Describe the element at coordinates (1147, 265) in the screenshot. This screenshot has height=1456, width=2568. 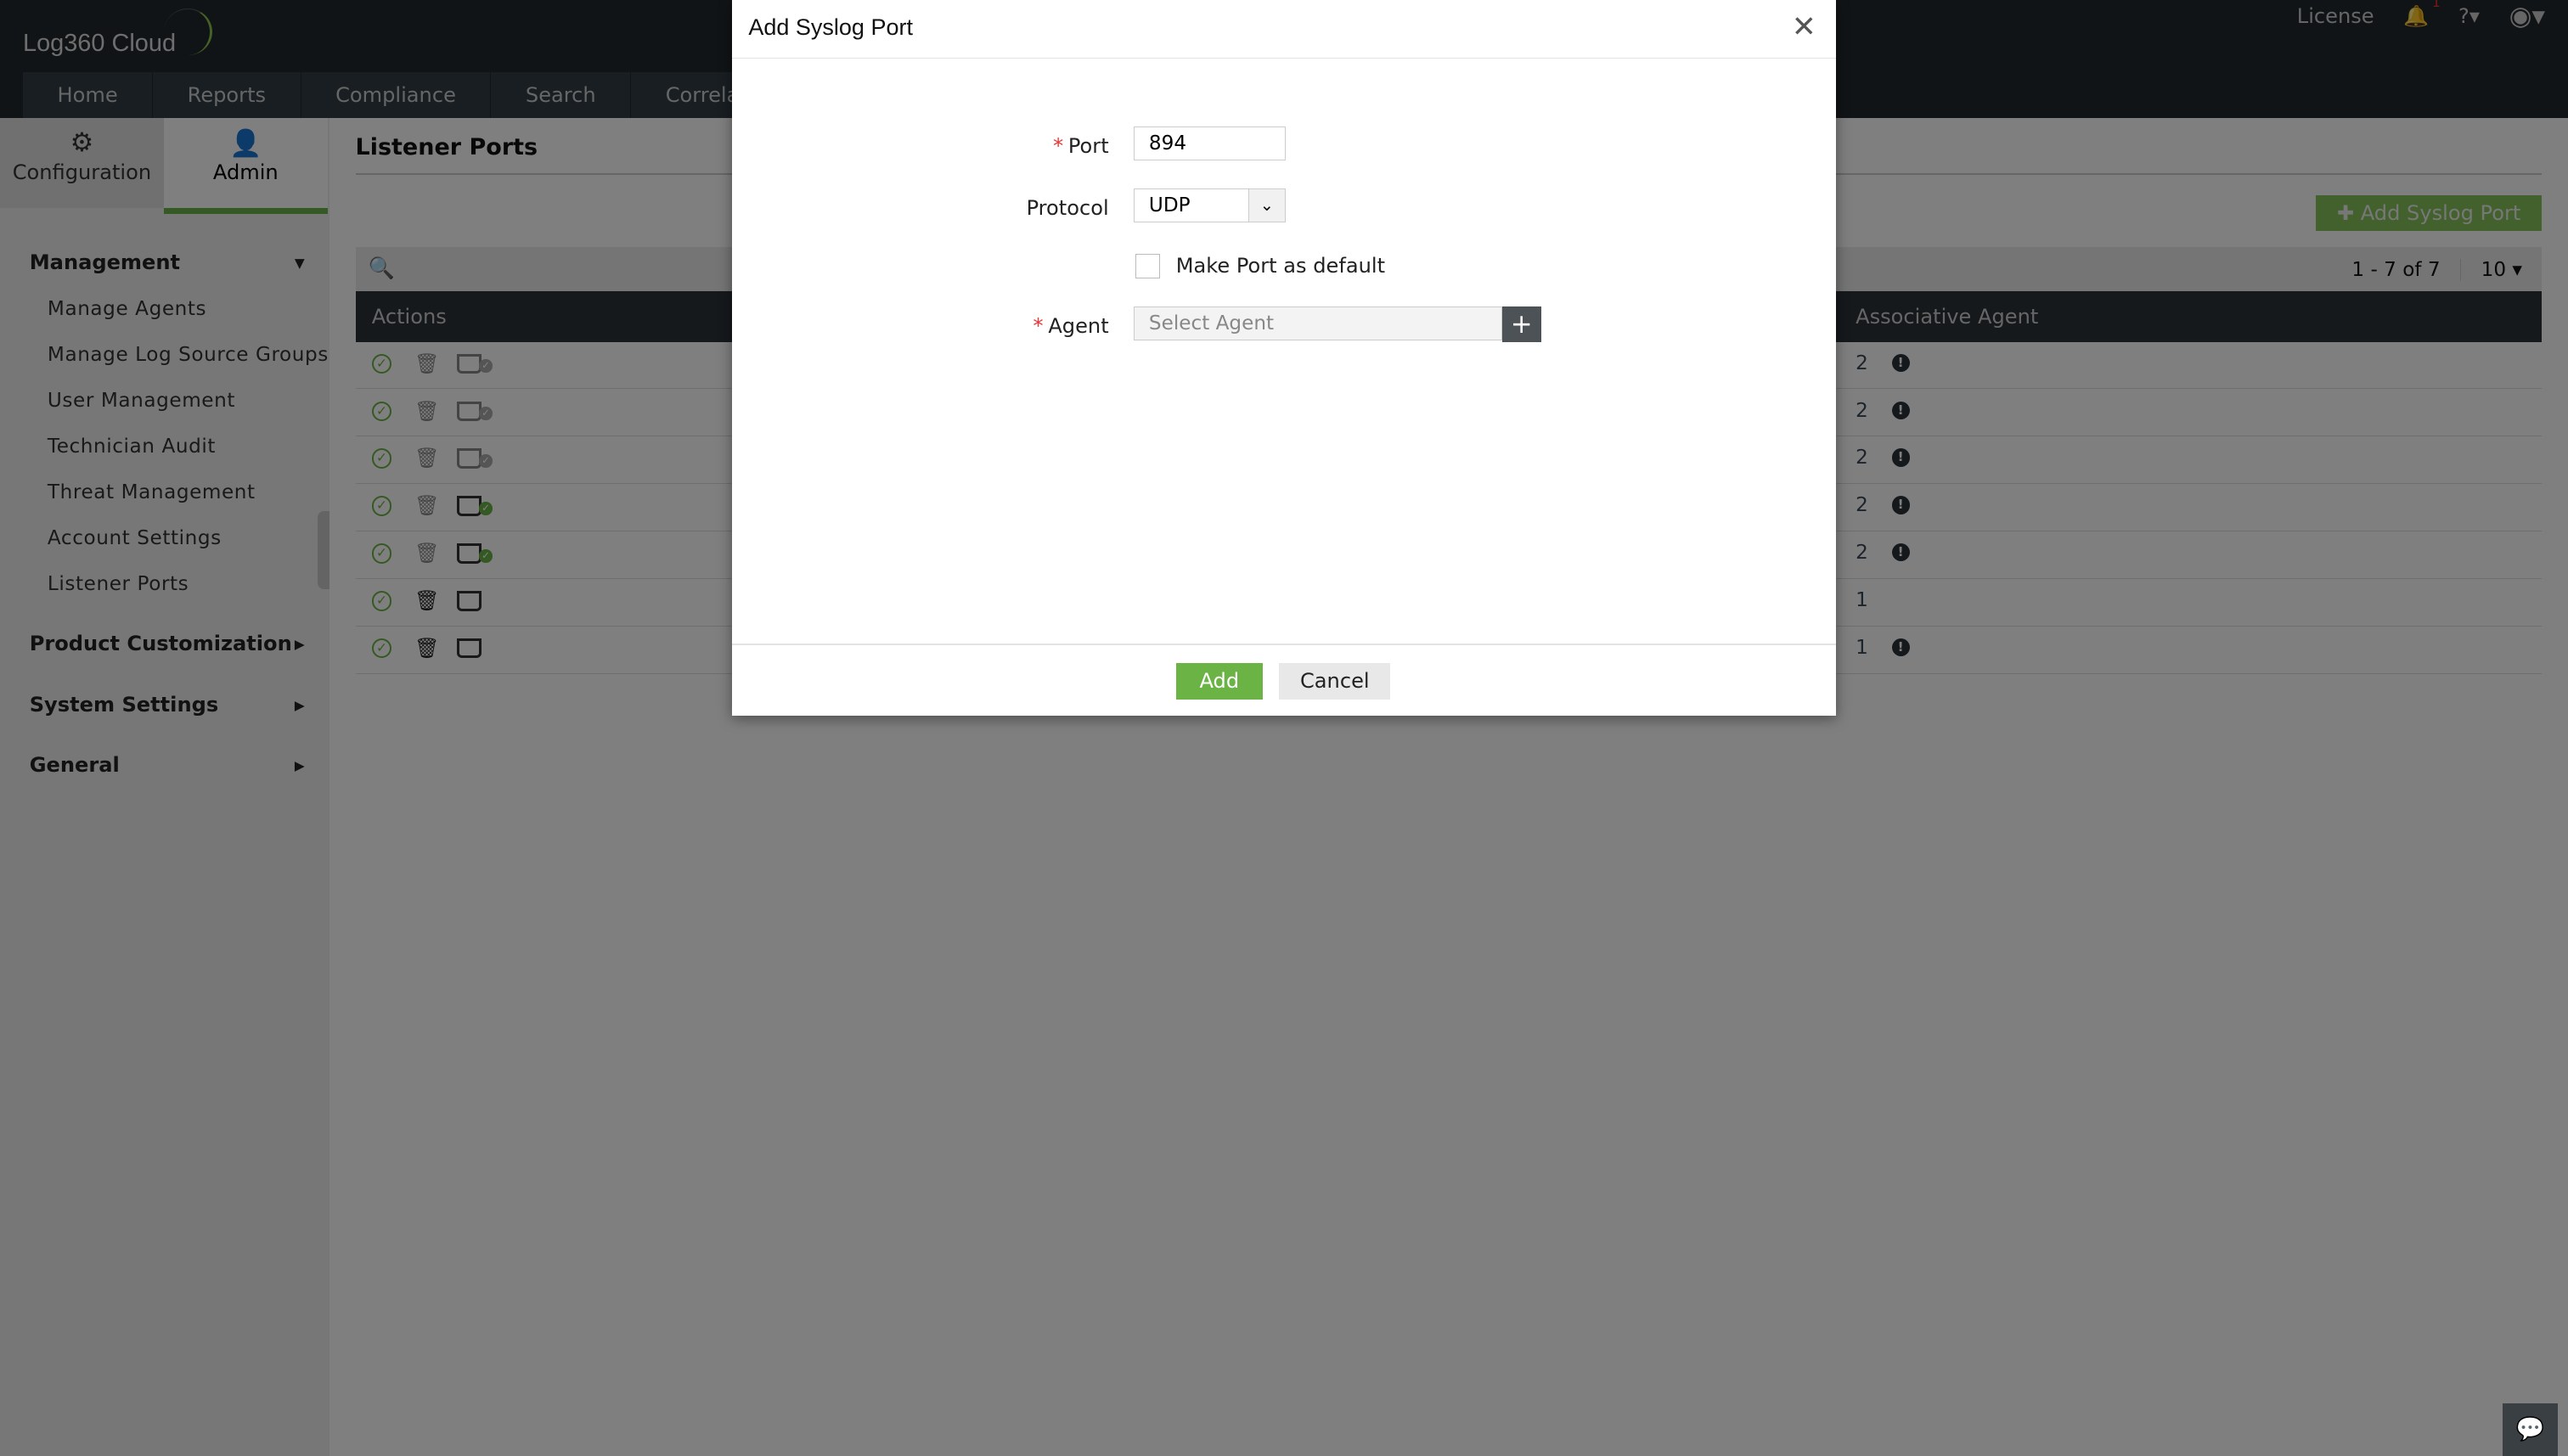
I see `make-default-checkbox` at that location.